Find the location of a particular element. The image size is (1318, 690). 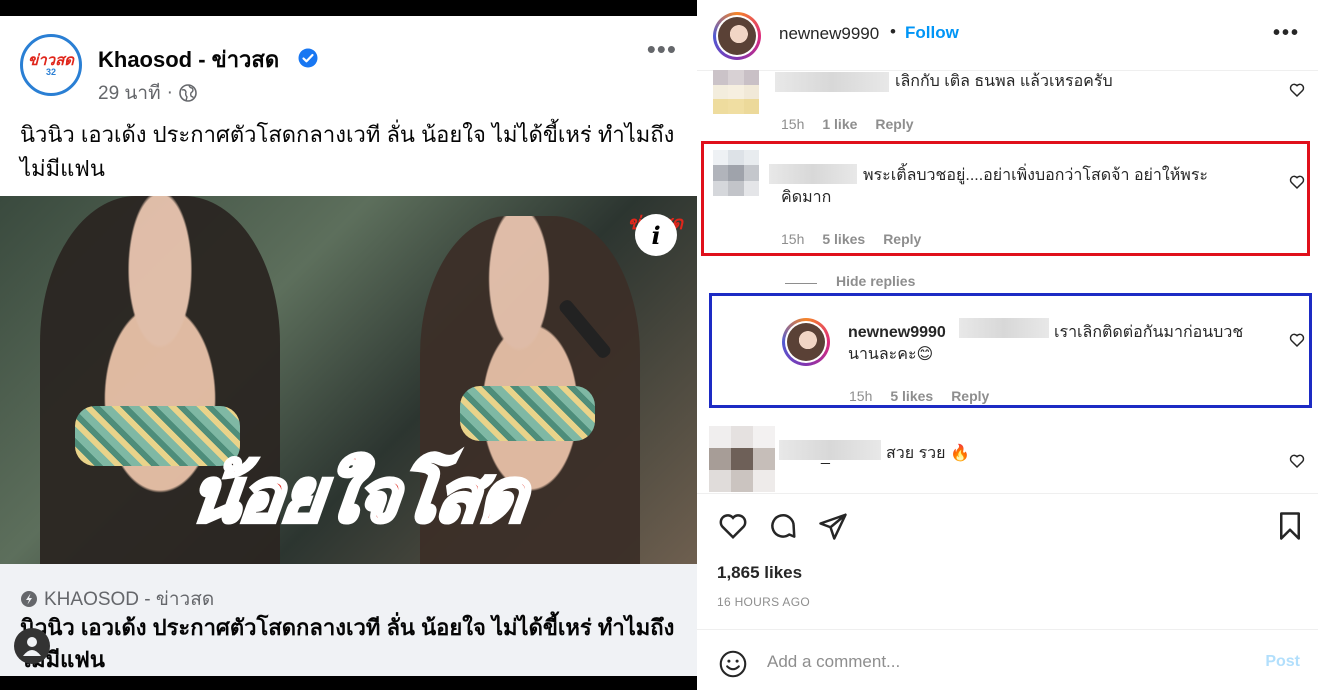

user-avatar-icon is located at coordinates (32, 646).